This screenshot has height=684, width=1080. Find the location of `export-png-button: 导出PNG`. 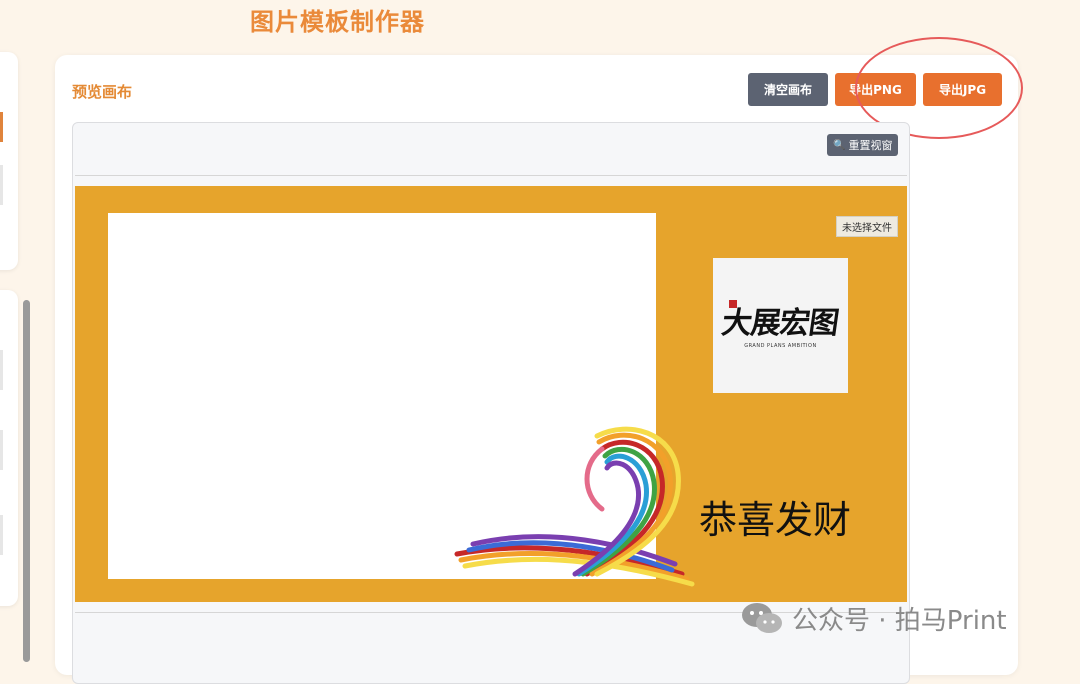

export-png-button: 导出PNG is located at coordinates (875, 89).